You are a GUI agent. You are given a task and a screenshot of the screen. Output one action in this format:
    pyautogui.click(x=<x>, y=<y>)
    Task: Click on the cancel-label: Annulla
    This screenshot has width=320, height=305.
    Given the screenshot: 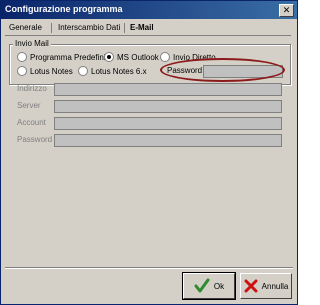 What is the action you would take?
    pyautogui.click(x=275, y=286)
    